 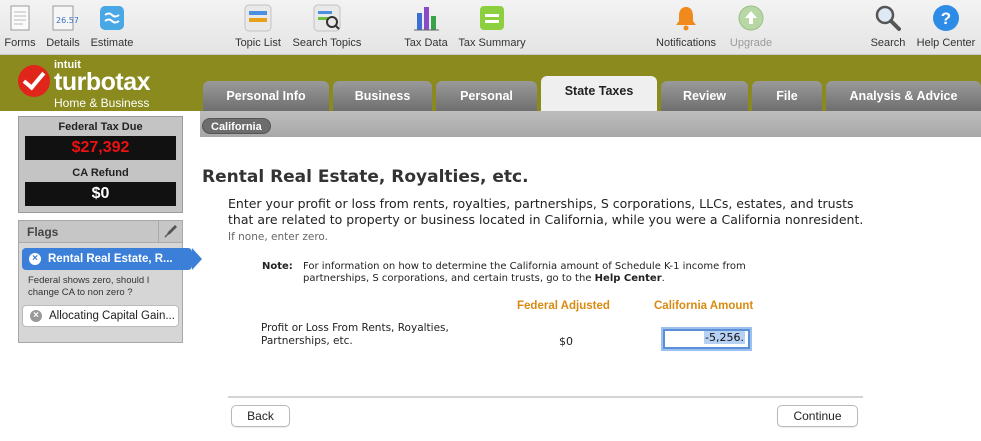 I want to click on tab-file-label: File, so click(x=787, y=96).